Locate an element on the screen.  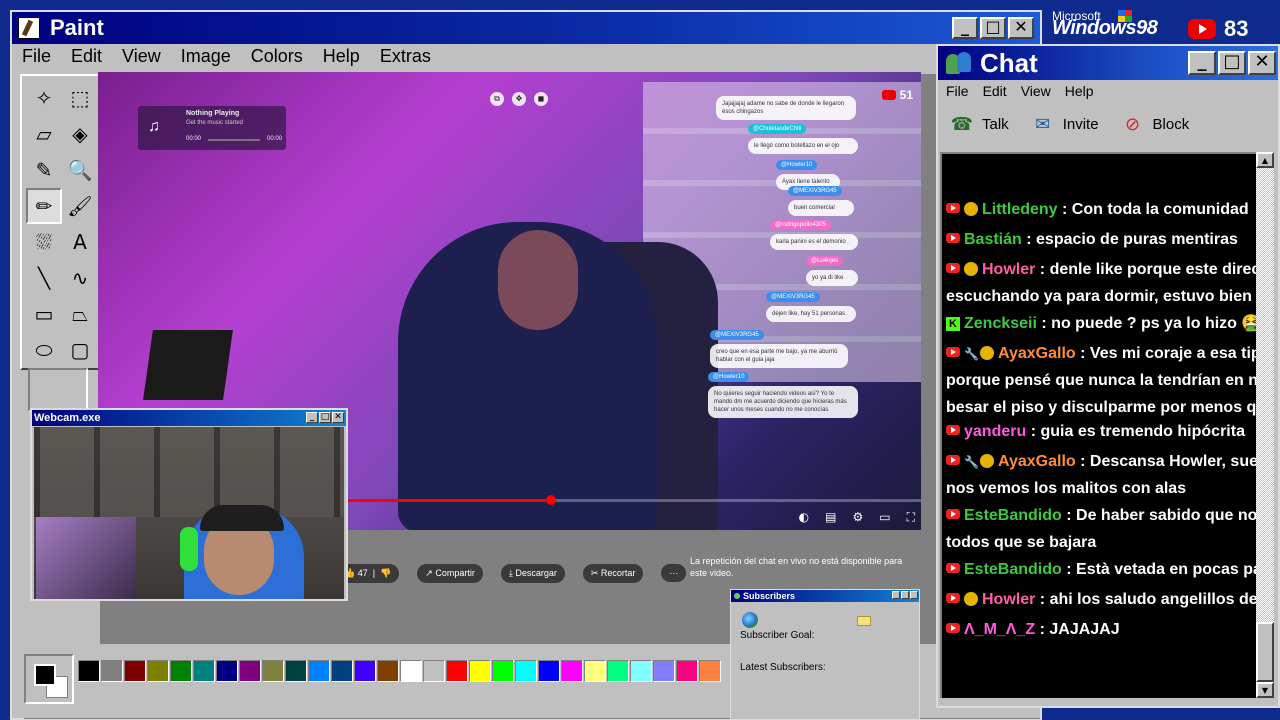
download-button: ⤓ Descargar is located at coordinates (532, 573).